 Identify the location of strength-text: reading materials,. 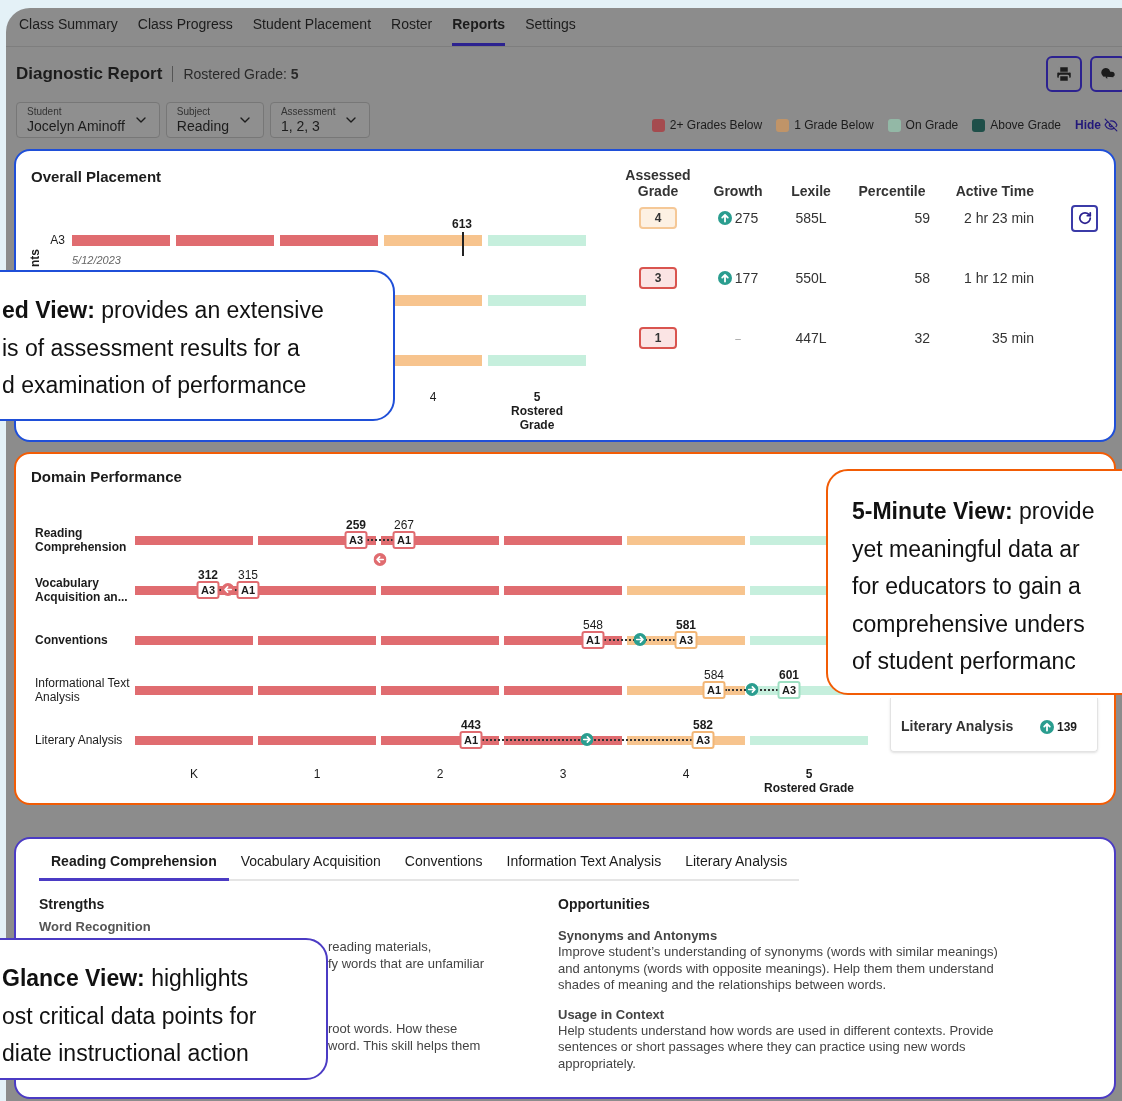
(380, 946).